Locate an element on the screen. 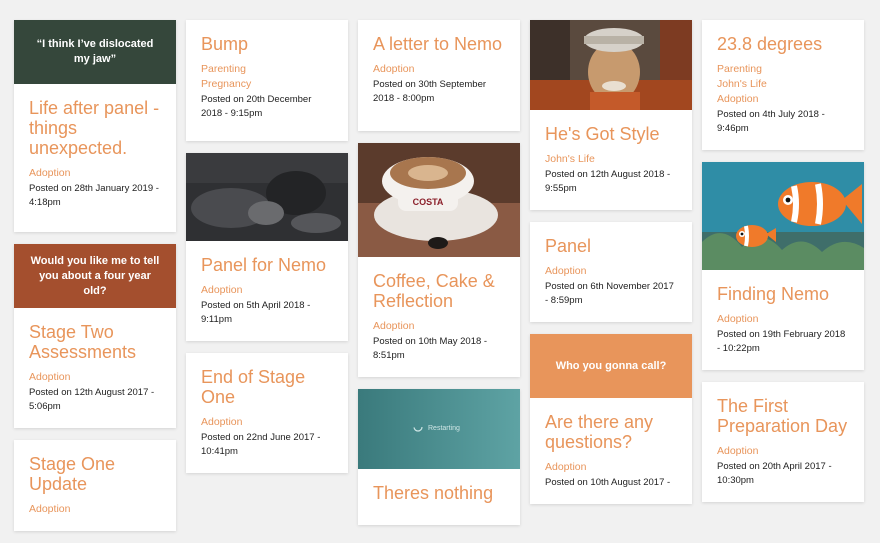 This screenshot has width=880, height=543. post-date: Posted on 10th May 2018 - 8:51pm is located at coordinates (430, 348).